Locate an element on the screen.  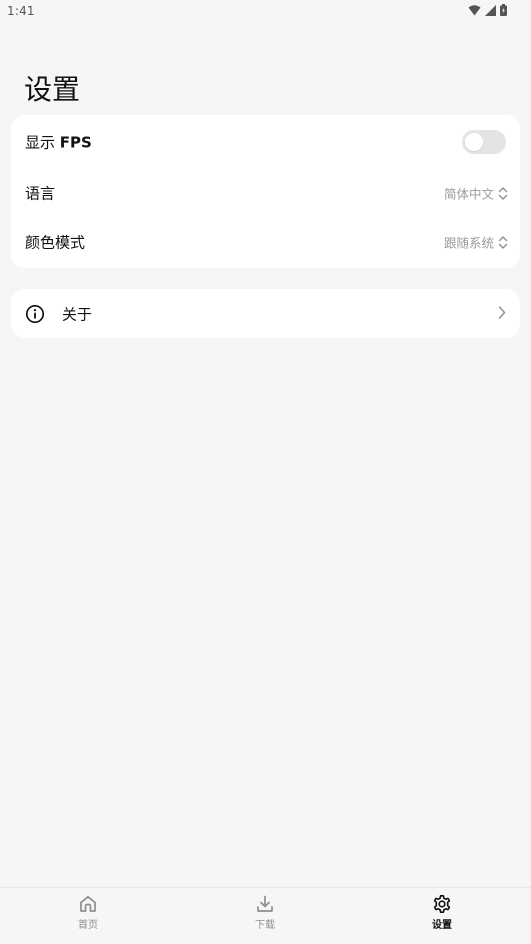
bottom-nav: 首页 下载 设置 is located at coordinates (265, 915).